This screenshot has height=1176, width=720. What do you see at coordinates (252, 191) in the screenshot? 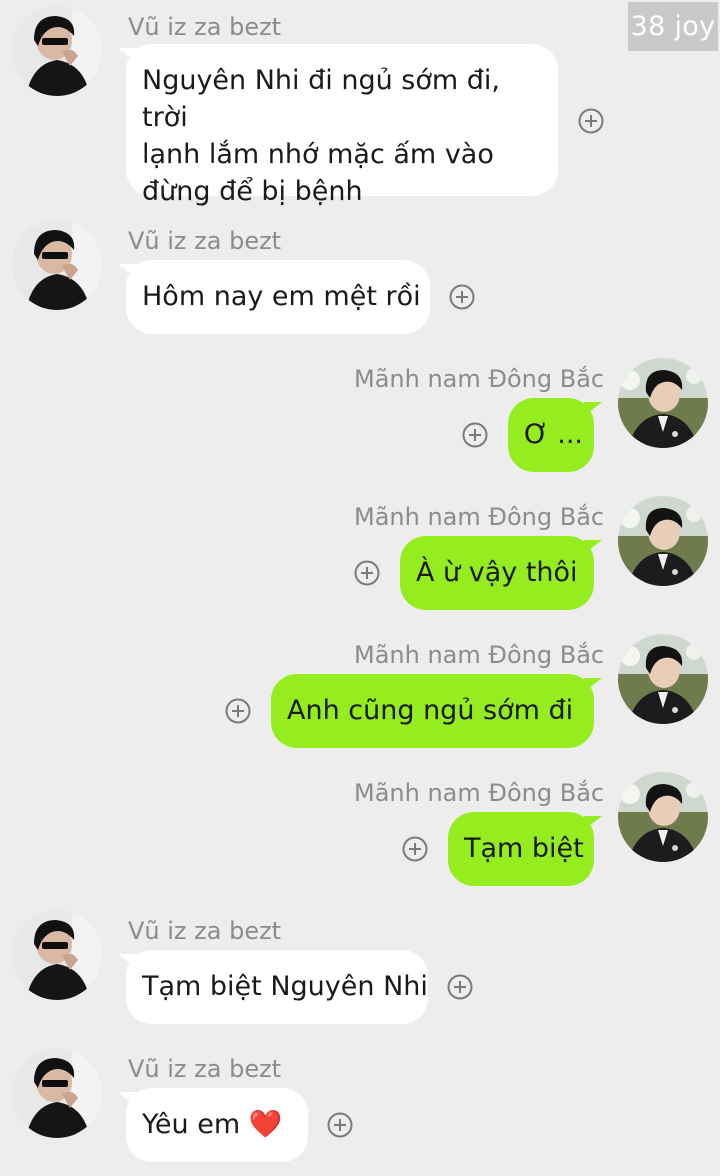
I see `message-line: đừng để bị bệnh` at bounding box center [252, 191].